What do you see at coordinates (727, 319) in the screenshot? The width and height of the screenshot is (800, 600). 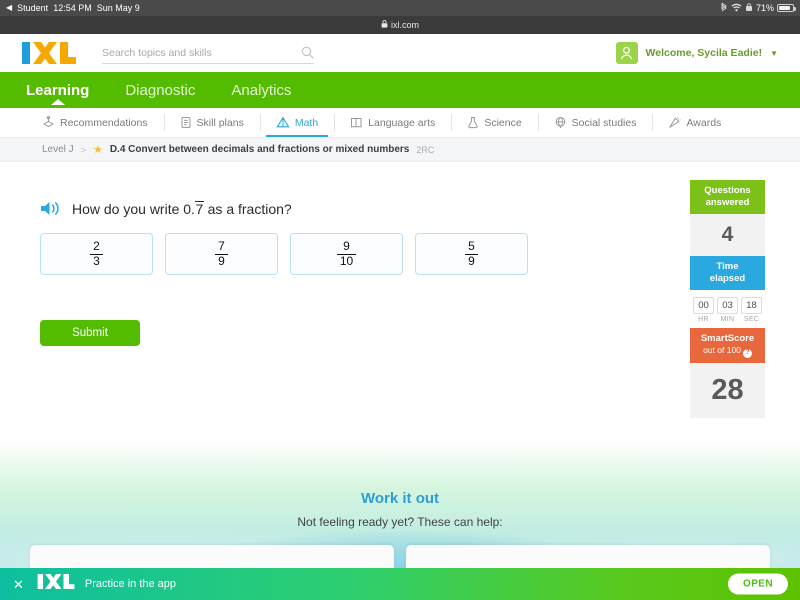 I see `timer-minutes-label: MIN` at bounding box center [727, 319].